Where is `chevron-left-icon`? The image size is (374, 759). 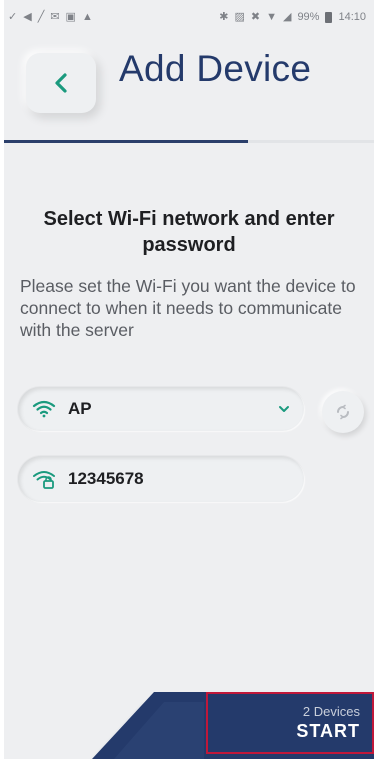
chevron-left-icon is located at coordinates (61, 83).